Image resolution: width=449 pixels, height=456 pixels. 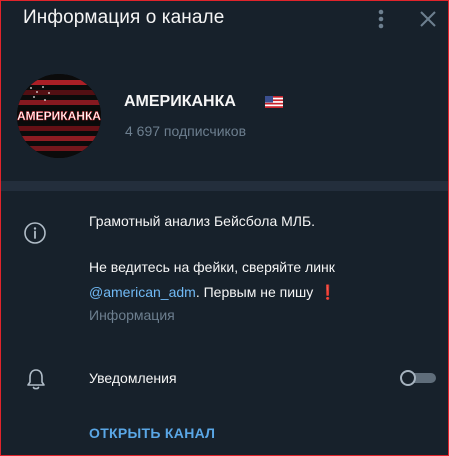 I want to click on close-button, so click(x=428, y=19).